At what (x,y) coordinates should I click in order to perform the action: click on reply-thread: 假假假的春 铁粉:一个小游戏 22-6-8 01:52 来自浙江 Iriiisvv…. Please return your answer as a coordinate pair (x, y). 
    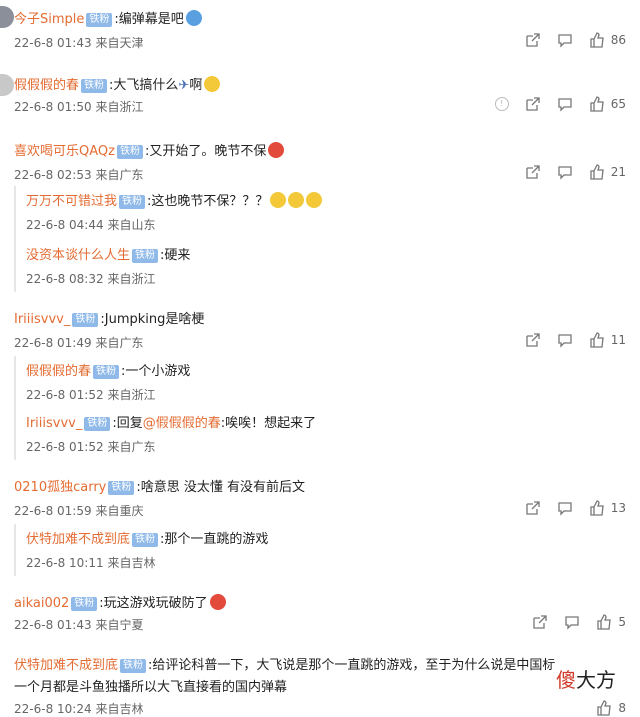
    Looking at the image, I should click on (265, 408).